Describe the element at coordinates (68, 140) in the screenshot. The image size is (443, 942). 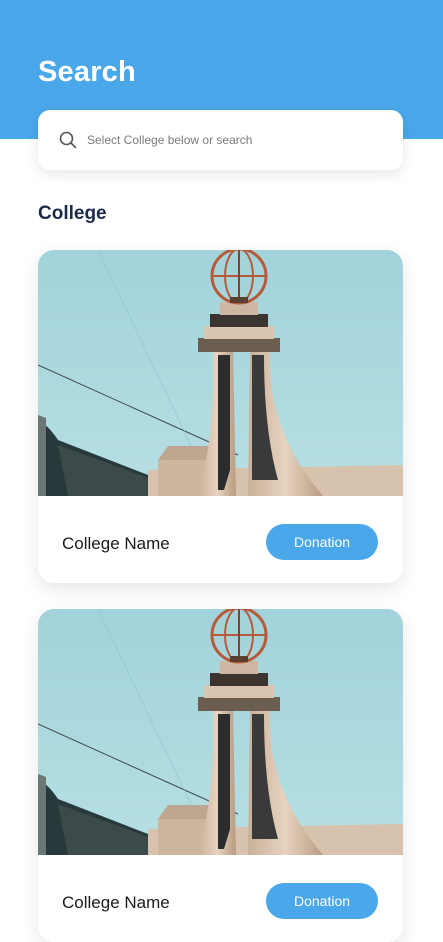
I see `search-icon` at that location.